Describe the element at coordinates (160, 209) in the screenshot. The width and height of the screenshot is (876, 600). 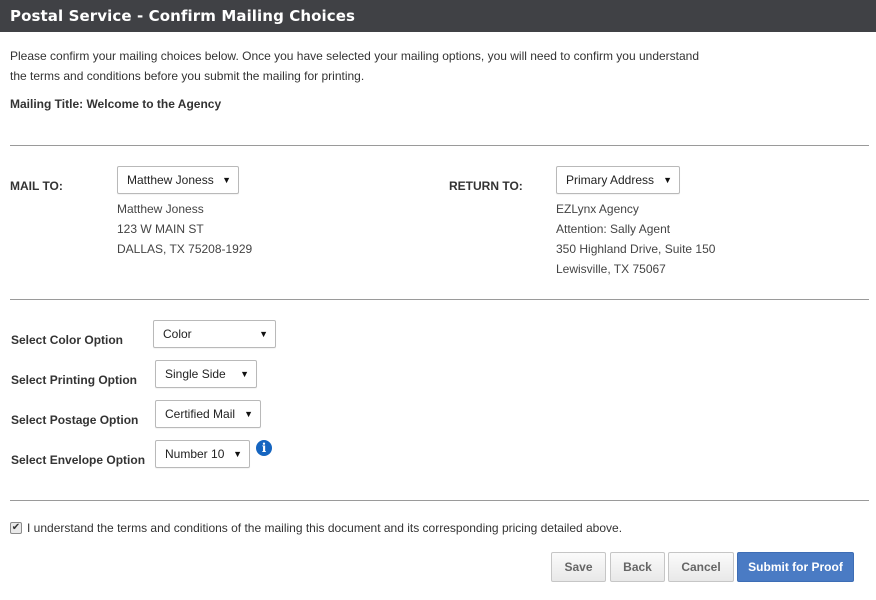
I see `mail-to-address-line: Matthew Joness` at that location.